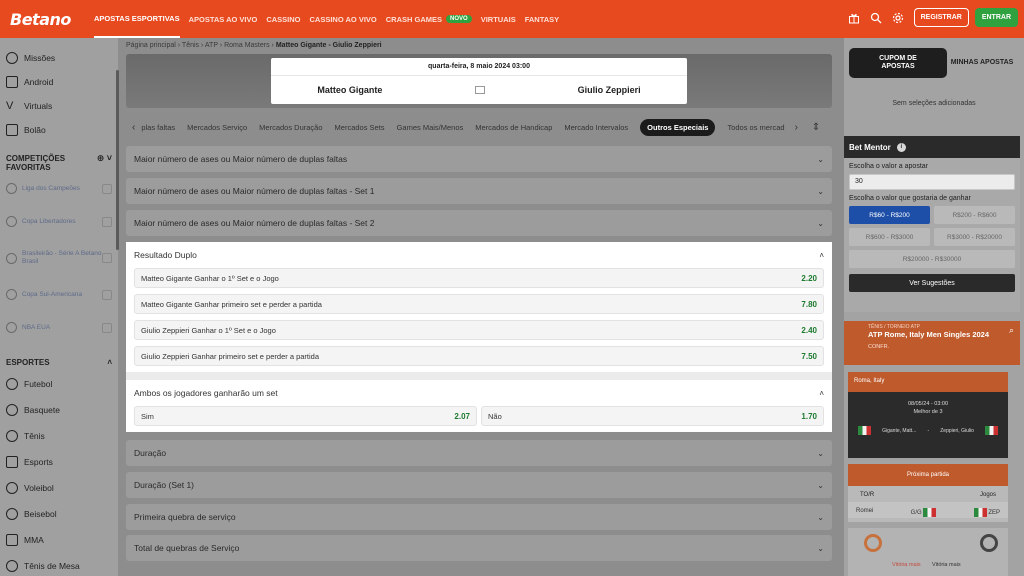 Image resolution: width=1024 pixels, height=576 pixels. What do you see at coordinates (59, 540) in the screenshot?
I see `sidebar-item-mma: MMA` at bounding box center [59, 540].